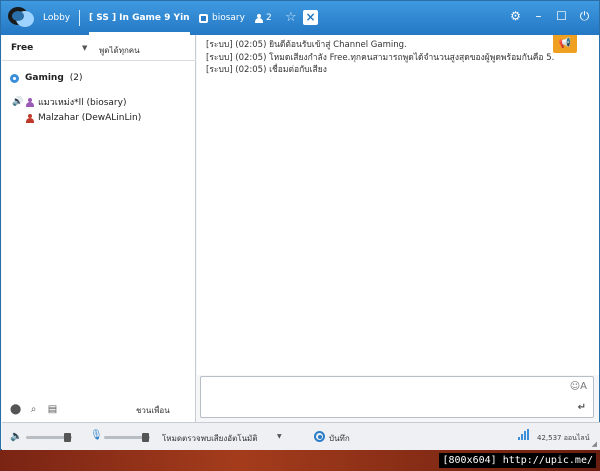 The width and height of the screenshot is (600, 471). Describe the element at coordinates (310, 17) in the screenshot. I see `close-tab-button: ×` at that location.